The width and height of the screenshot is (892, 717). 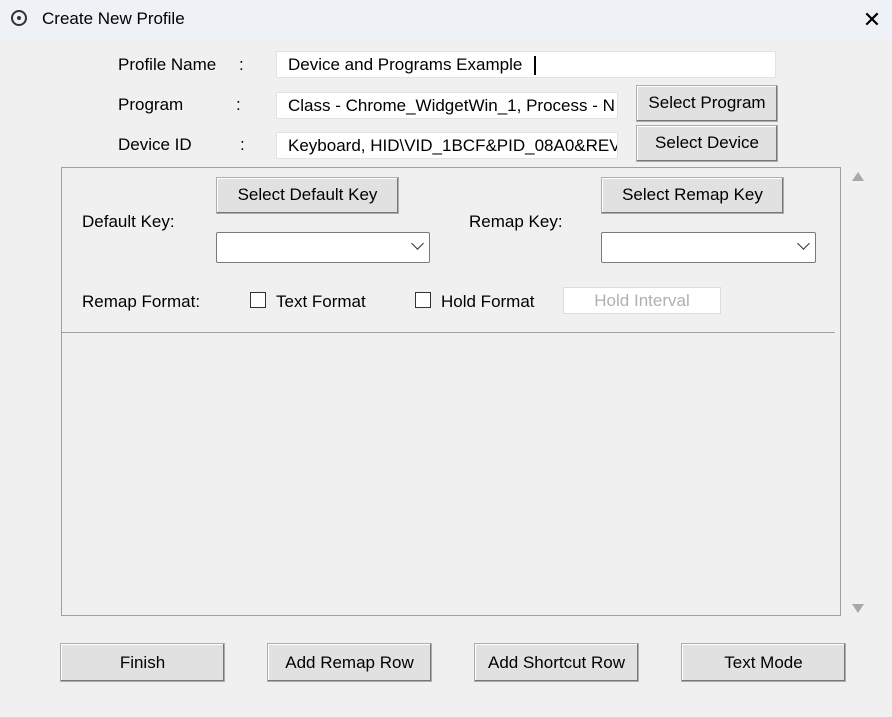 I want to click on profile-name-input: Device and Programs Example, so click(x=526, y=64).